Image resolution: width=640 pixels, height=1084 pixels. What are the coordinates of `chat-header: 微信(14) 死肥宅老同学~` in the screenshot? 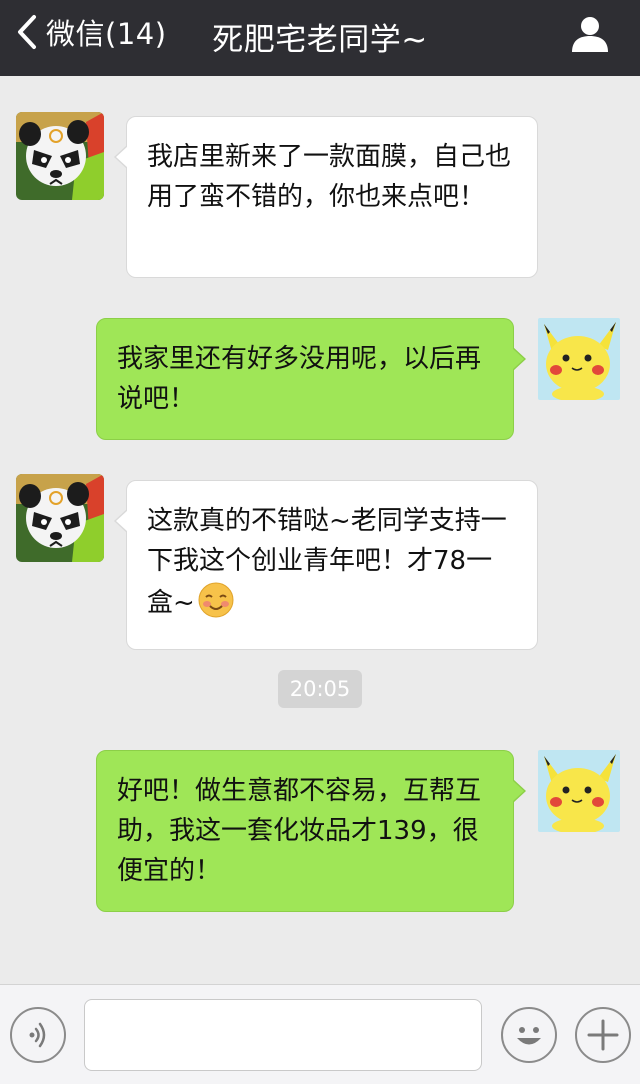 It's located at (320, 38).